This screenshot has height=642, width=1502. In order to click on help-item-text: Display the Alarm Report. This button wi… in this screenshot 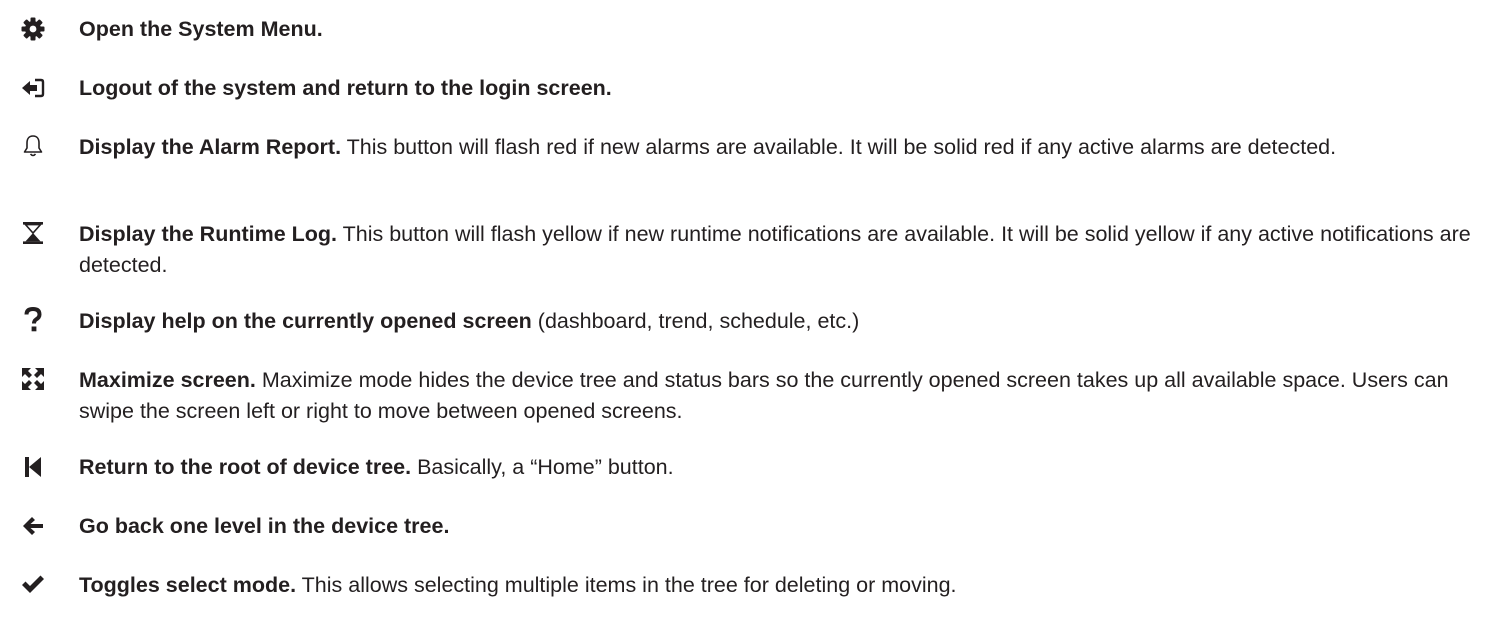, I will do `click(781, 147)`.